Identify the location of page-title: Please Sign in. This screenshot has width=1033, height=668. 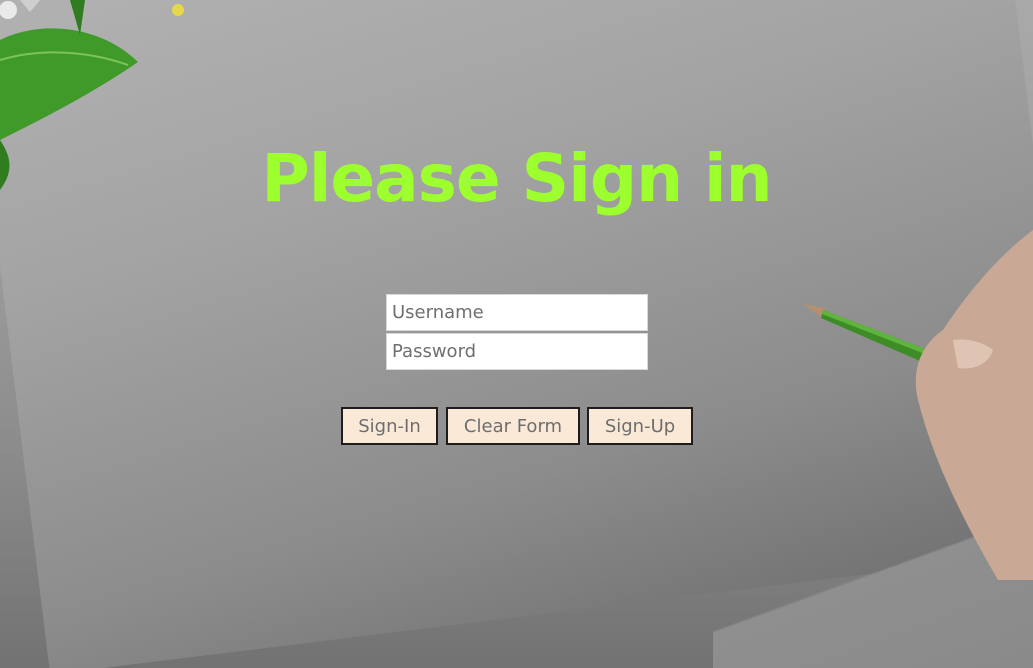
(516, 178).